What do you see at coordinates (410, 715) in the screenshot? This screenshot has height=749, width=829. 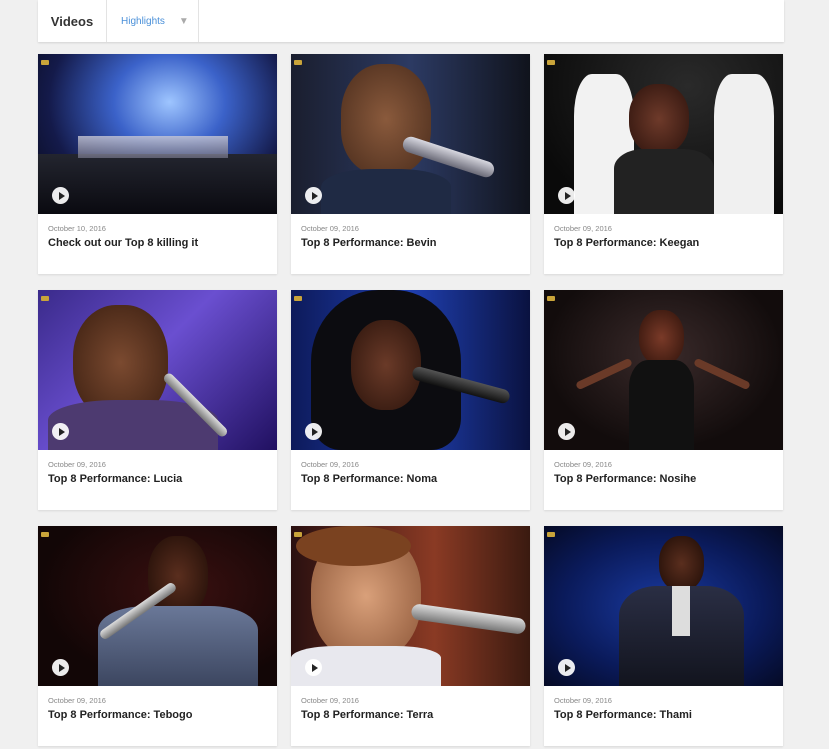 I see `video-title: Top 8 Performance: Terra` at bounding box center [410, 715].